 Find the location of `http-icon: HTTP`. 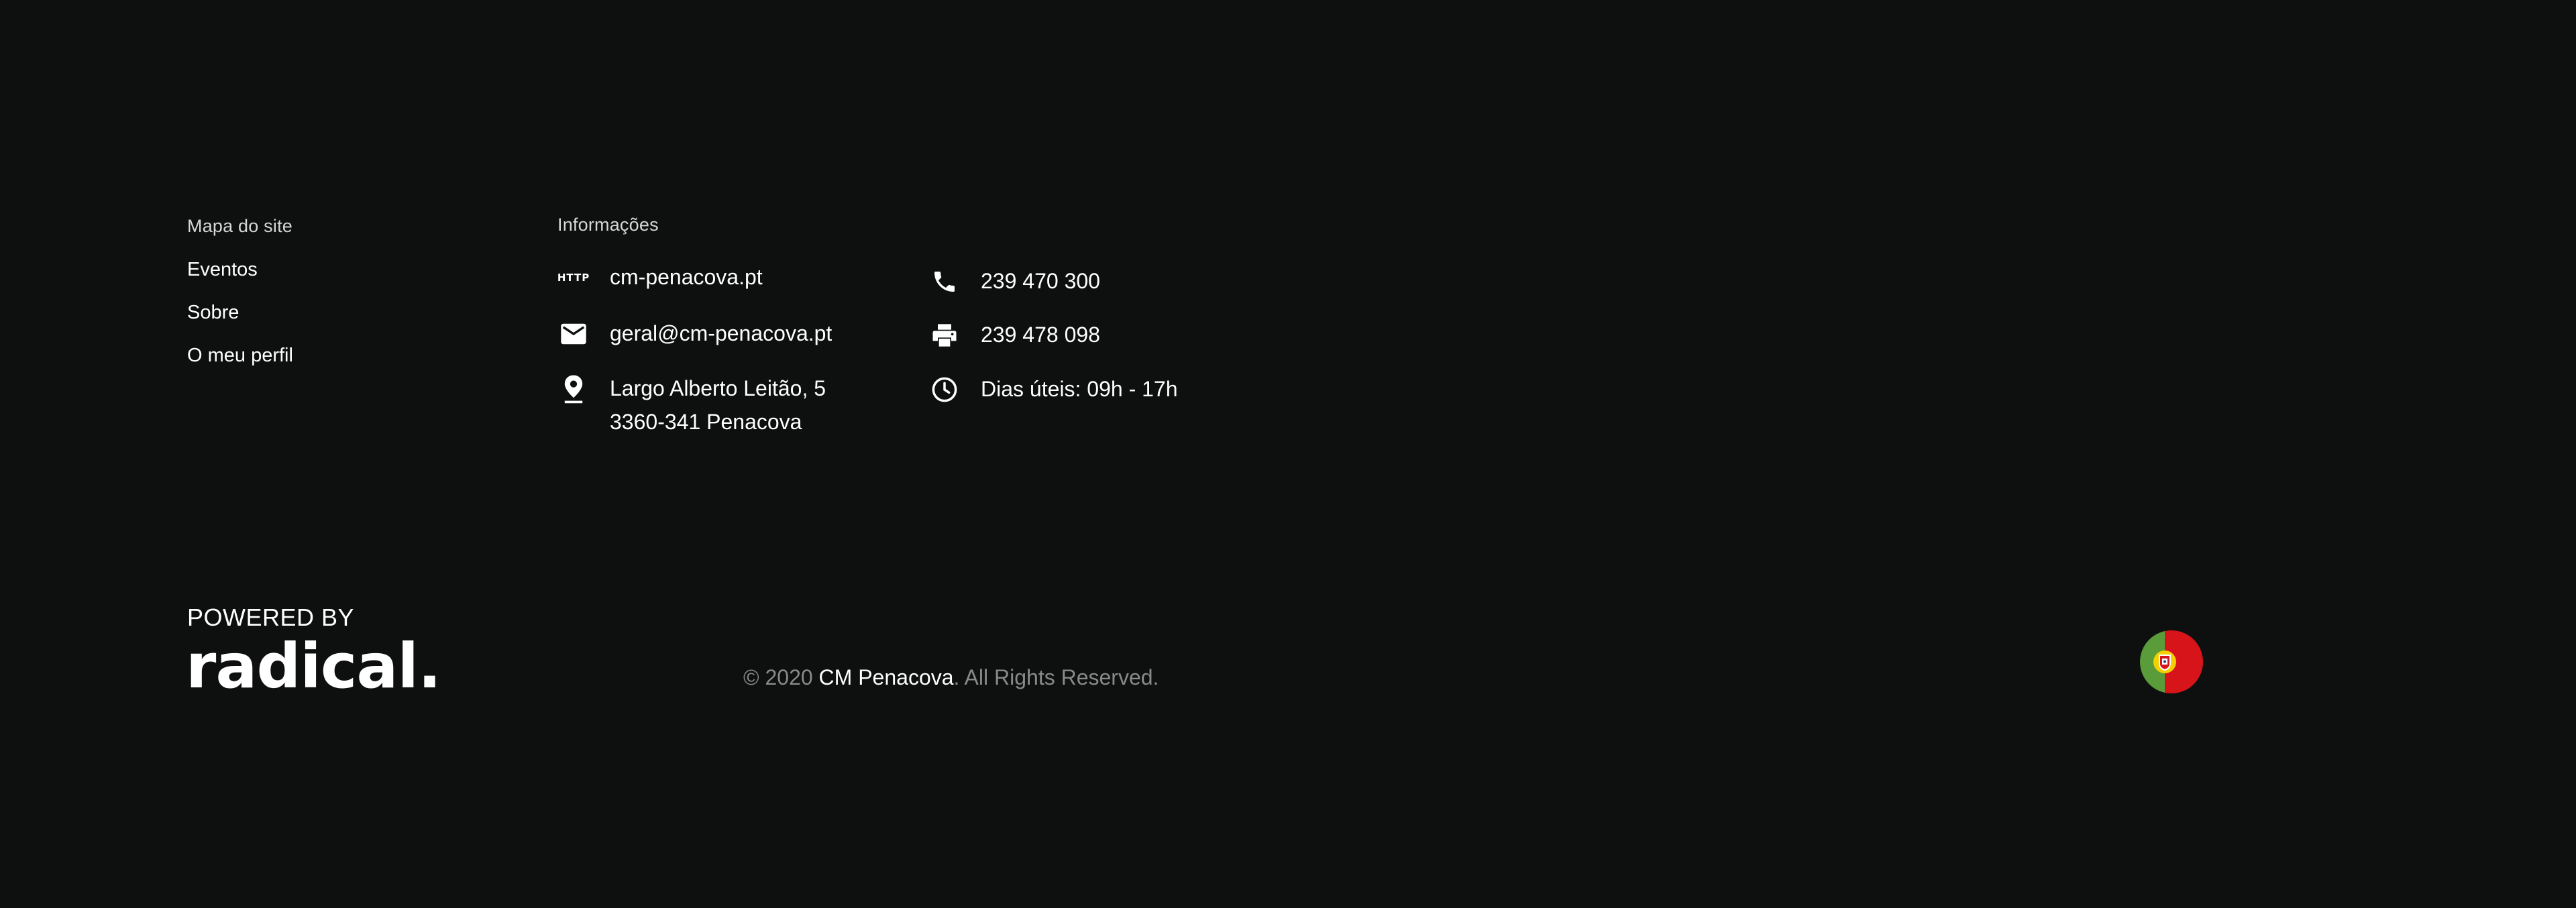

http-icon: HTTP is located at coordinates (573, 278).